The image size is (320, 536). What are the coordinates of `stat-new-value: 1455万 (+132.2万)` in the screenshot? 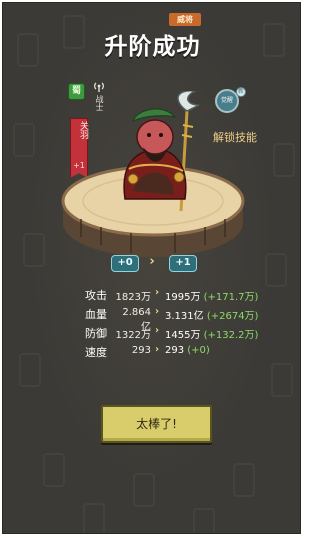 It's located at (212, 335).